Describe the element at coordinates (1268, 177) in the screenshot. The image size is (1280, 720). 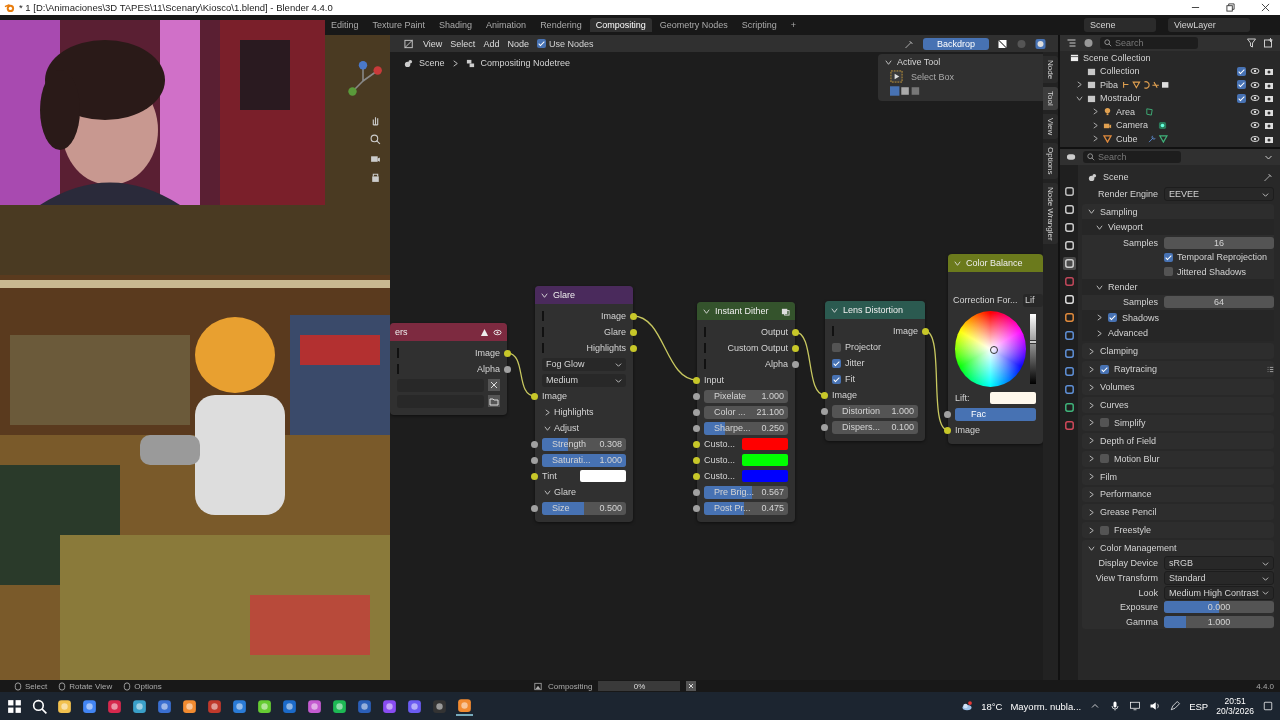
I see `pin-icon` at that location.